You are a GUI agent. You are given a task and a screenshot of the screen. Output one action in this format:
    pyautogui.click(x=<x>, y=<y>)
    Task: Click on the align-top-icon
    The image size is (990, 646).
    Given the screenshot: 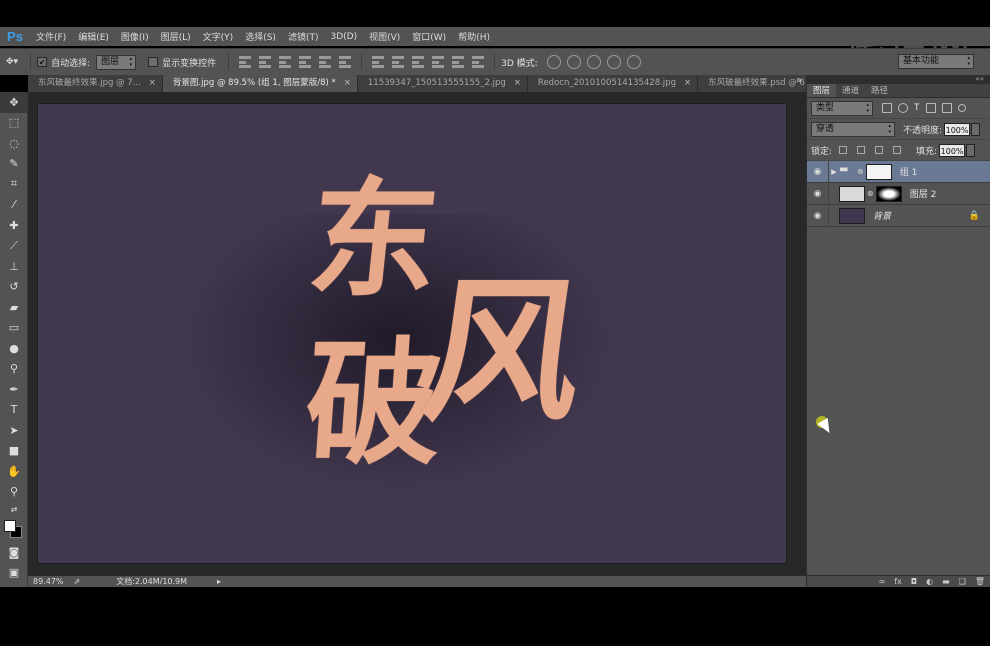 What is the action you would take?
    pyautogui.click(x=245, y=62)
    